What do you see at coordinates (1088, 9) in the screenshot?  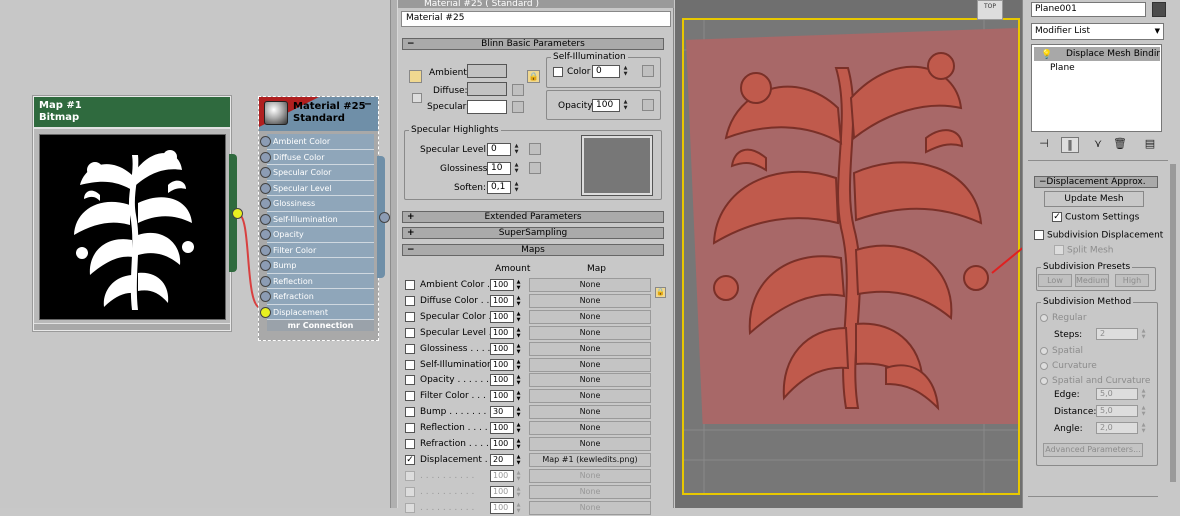 I see `object-name-field: Plane001` at bounding box center [1088, 9].